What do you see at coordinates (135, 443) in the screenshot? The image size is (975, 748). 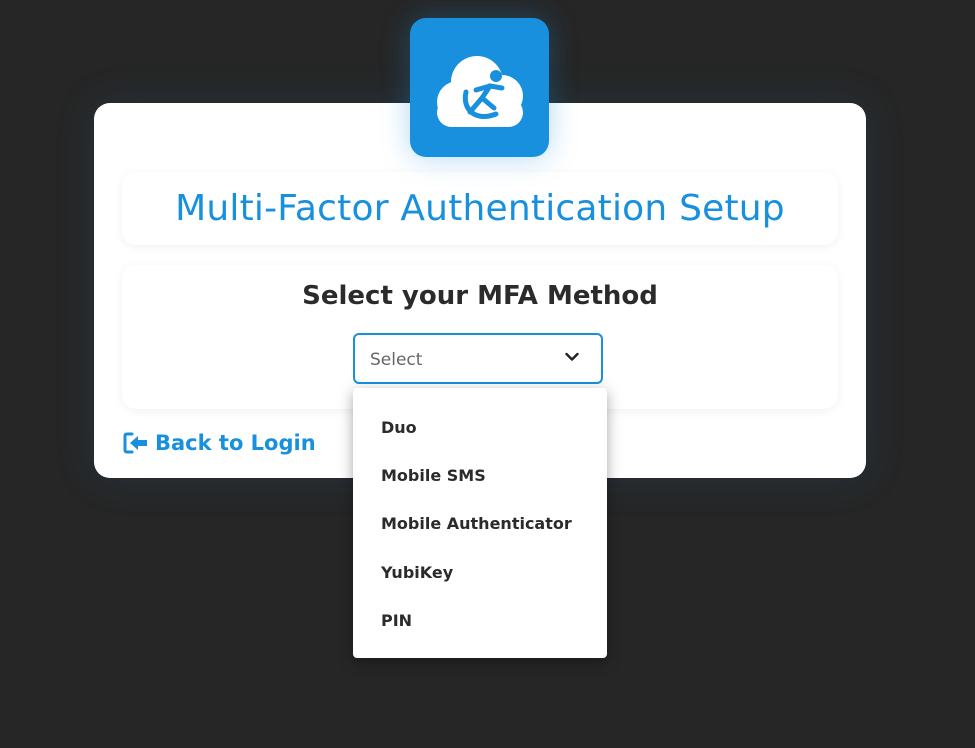 I see `sign-out-arrow-icon` at bounding box center [135, 443].